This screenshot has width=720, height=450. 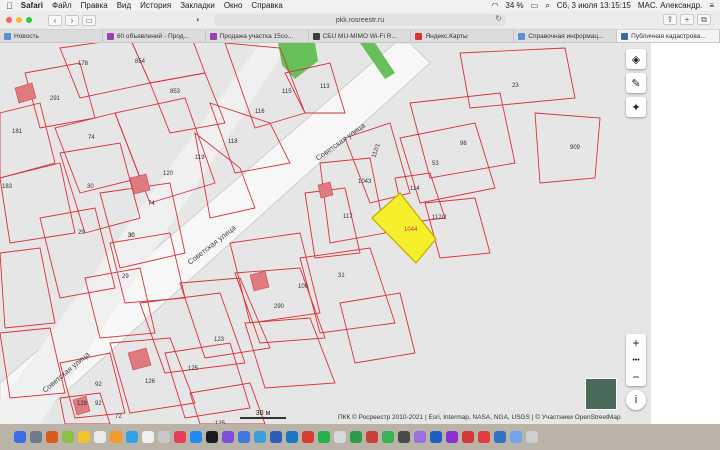 What do you see at coordinates (140, 62) in the screenshot?
I see `parcel-number: 854` at bounding box center [140, 62].